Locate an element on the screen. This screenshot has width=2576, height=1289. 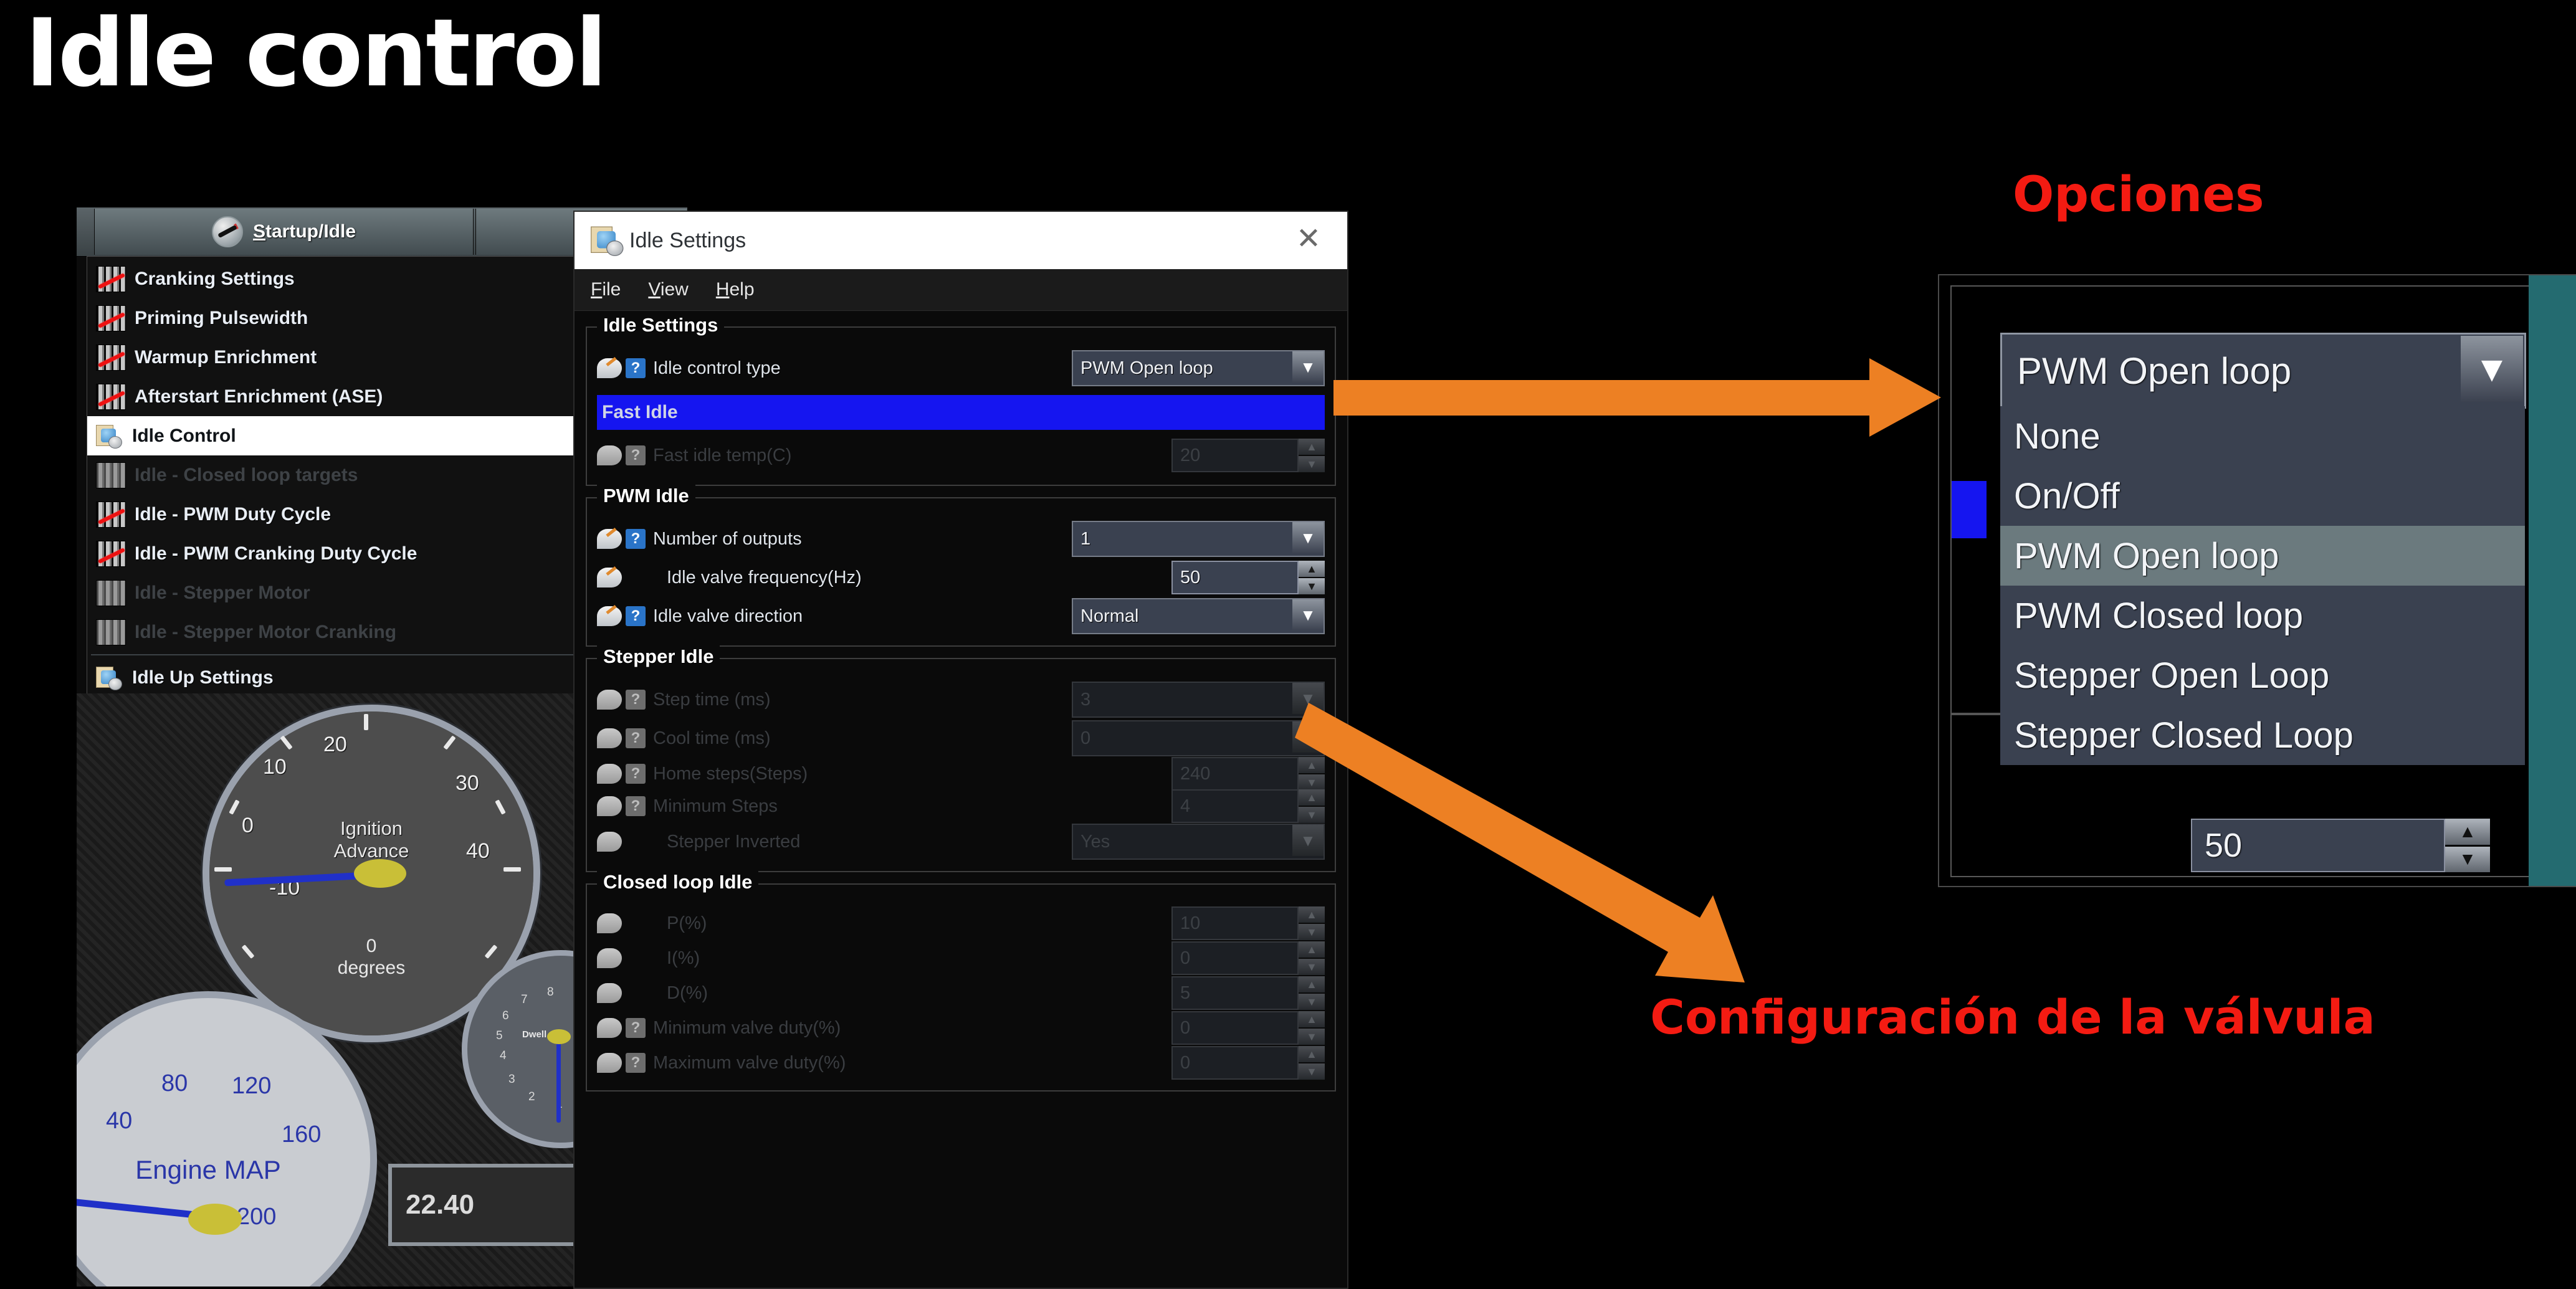
idle-valve-frequency-control: 50 ▲ ▼ is located at coordinates (1248, 577).